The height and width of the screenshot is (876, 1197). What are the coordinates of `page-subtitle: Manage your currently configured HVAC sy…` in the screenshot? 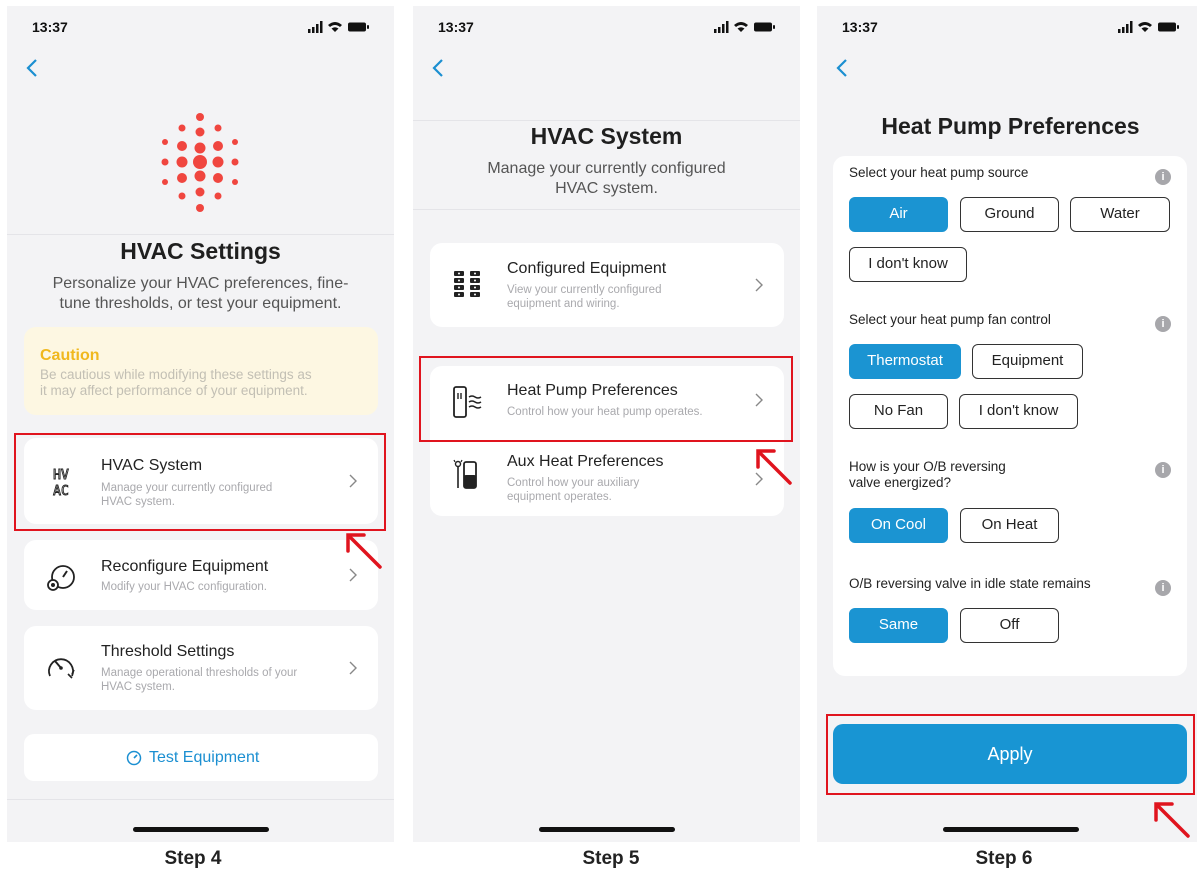 It's located at (606, 179).